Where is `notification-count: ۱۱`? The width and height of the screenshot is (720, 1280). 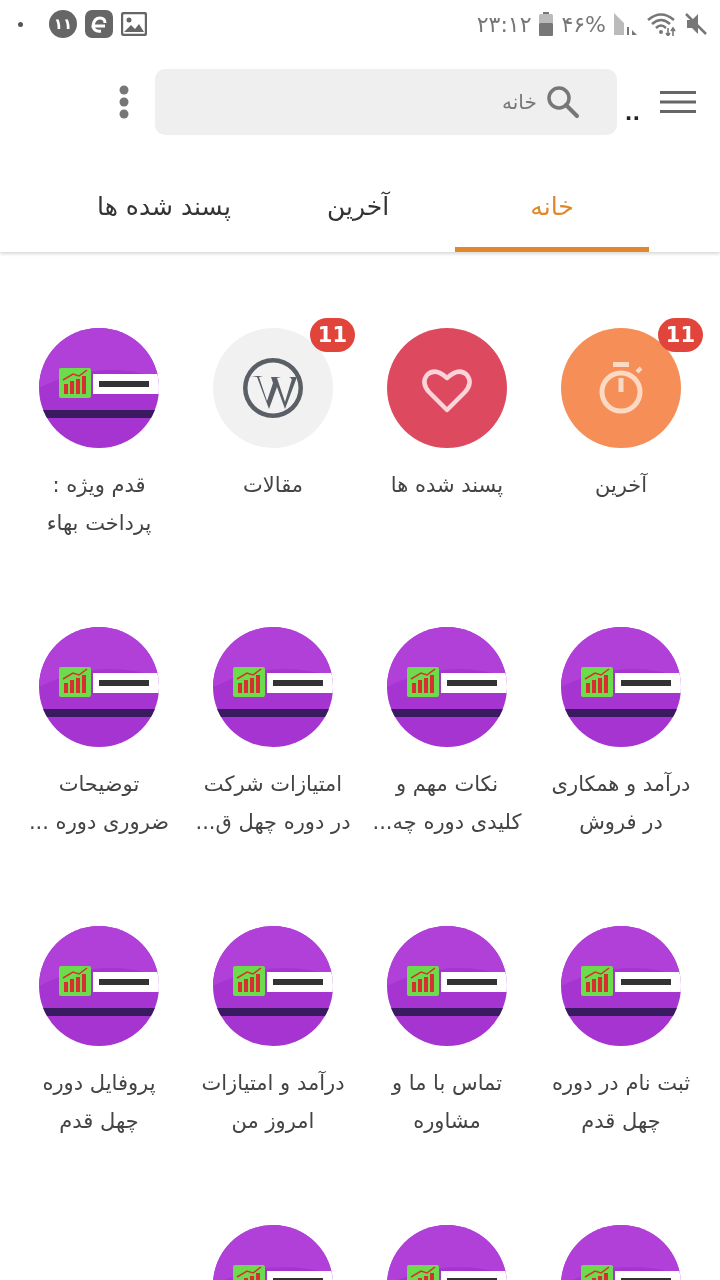
notification-count: ۱۱ is located at coordinates (63, 24).